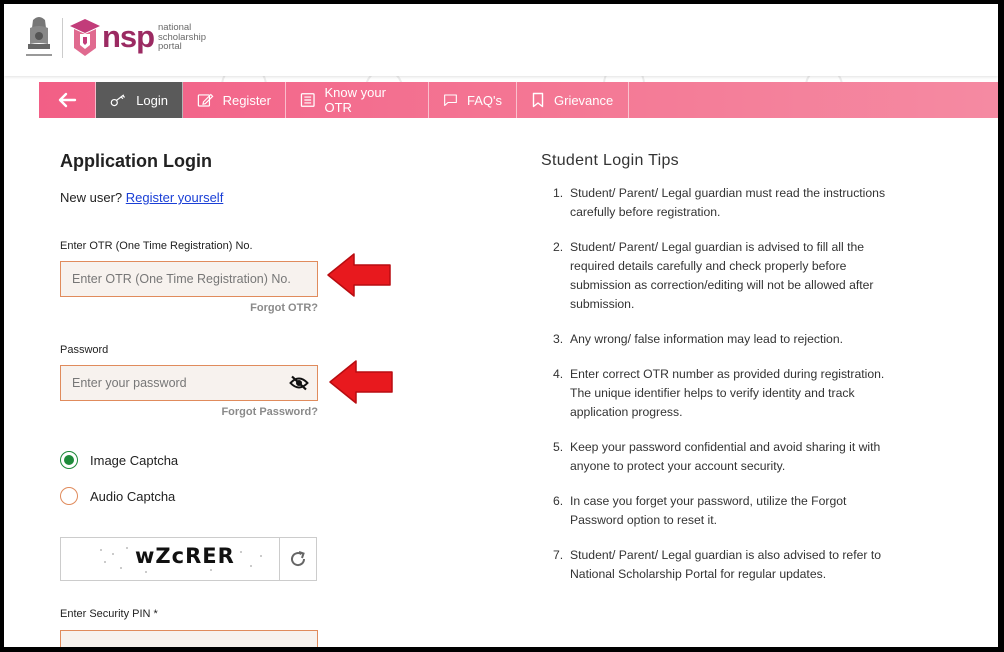 This screenshot has height=652, width=1004. What do you see at coordinates (182, 37) in the screenshot?
I see `nsp-logo-subtitle: national scholarship portal` at bounding box center [182, 37].